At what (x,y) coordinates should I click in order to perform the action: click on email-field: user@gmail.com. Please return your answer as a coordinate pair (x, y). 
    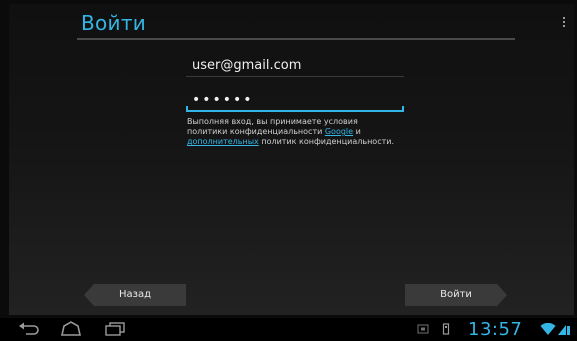
    Looking at the image, I should click on (295, 66).